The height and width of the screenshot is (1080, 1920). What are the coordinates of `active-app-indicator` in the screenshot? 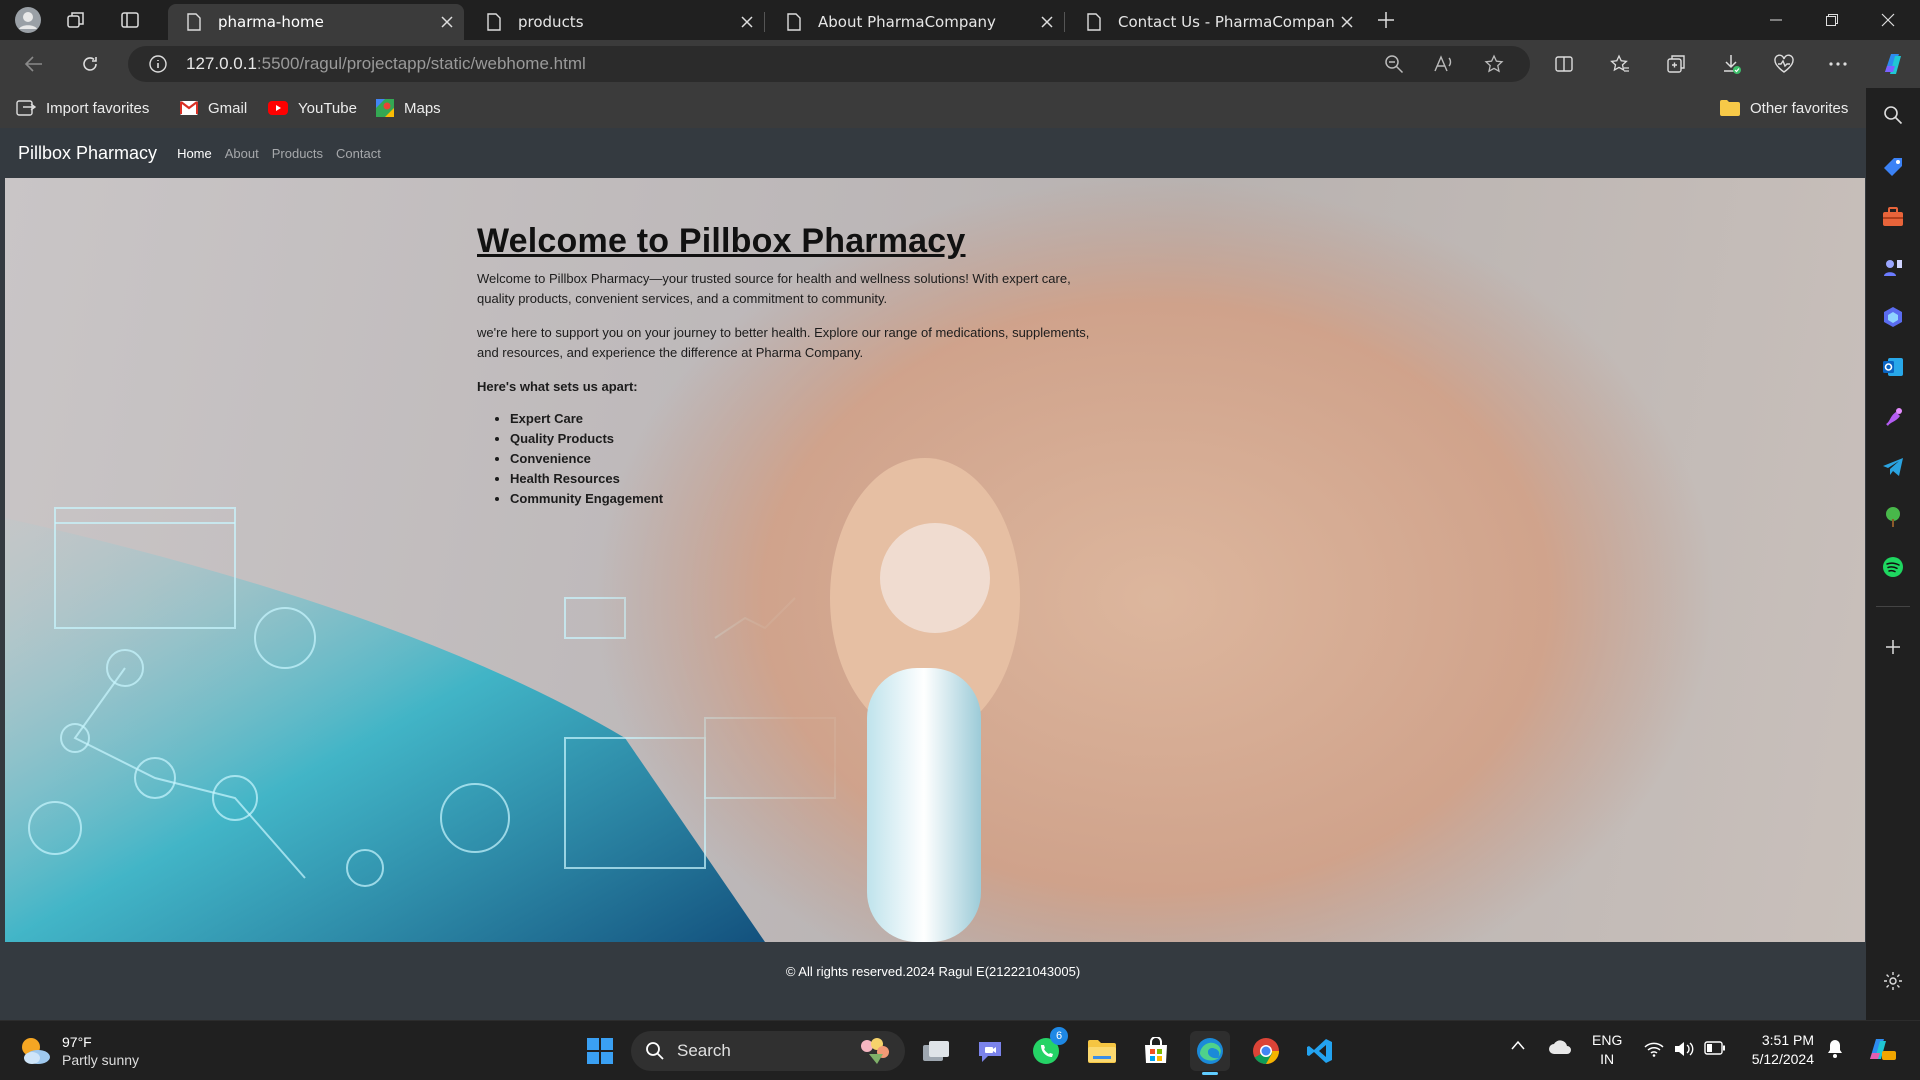 It's located at (1210, 1073).